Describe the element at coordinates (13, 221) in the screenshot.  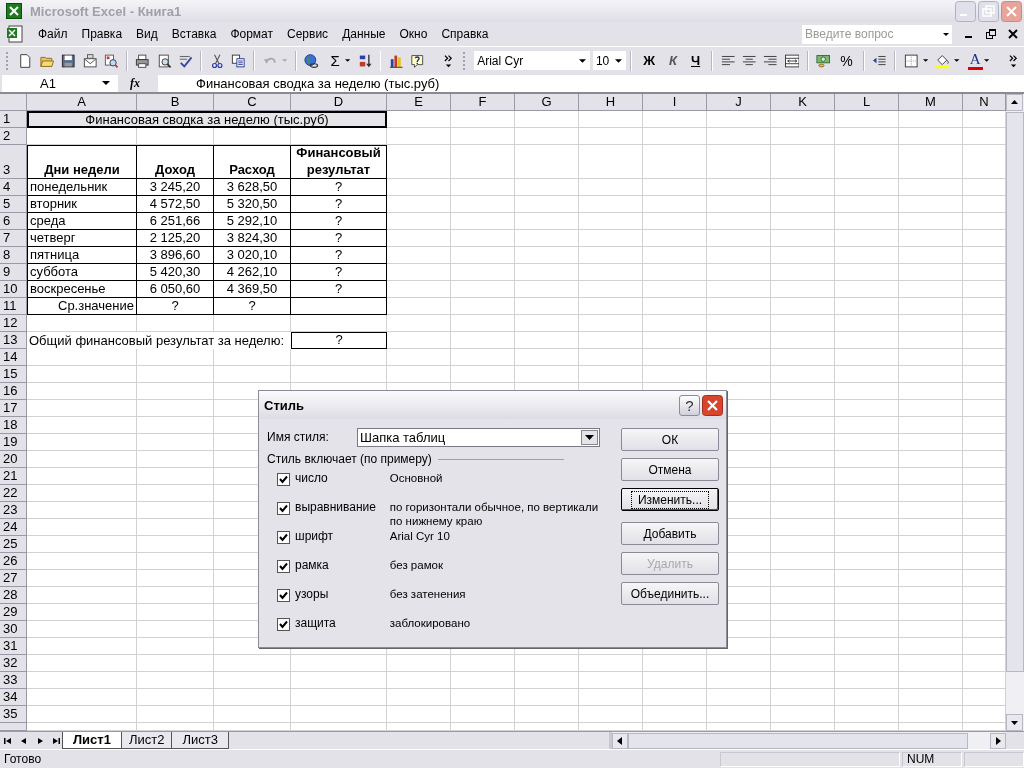
I see `row-header: 6` at that location.